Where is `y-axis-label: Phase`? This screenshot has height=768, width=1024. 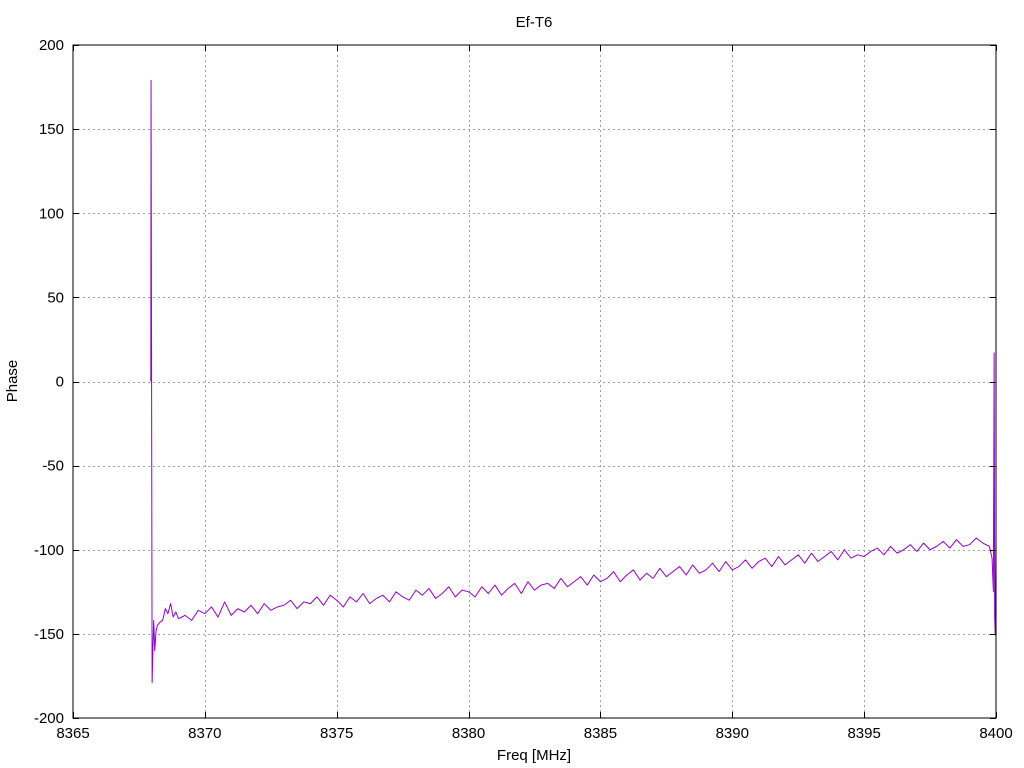
y-axis-label: Phase is located at coordinates (12, 381).